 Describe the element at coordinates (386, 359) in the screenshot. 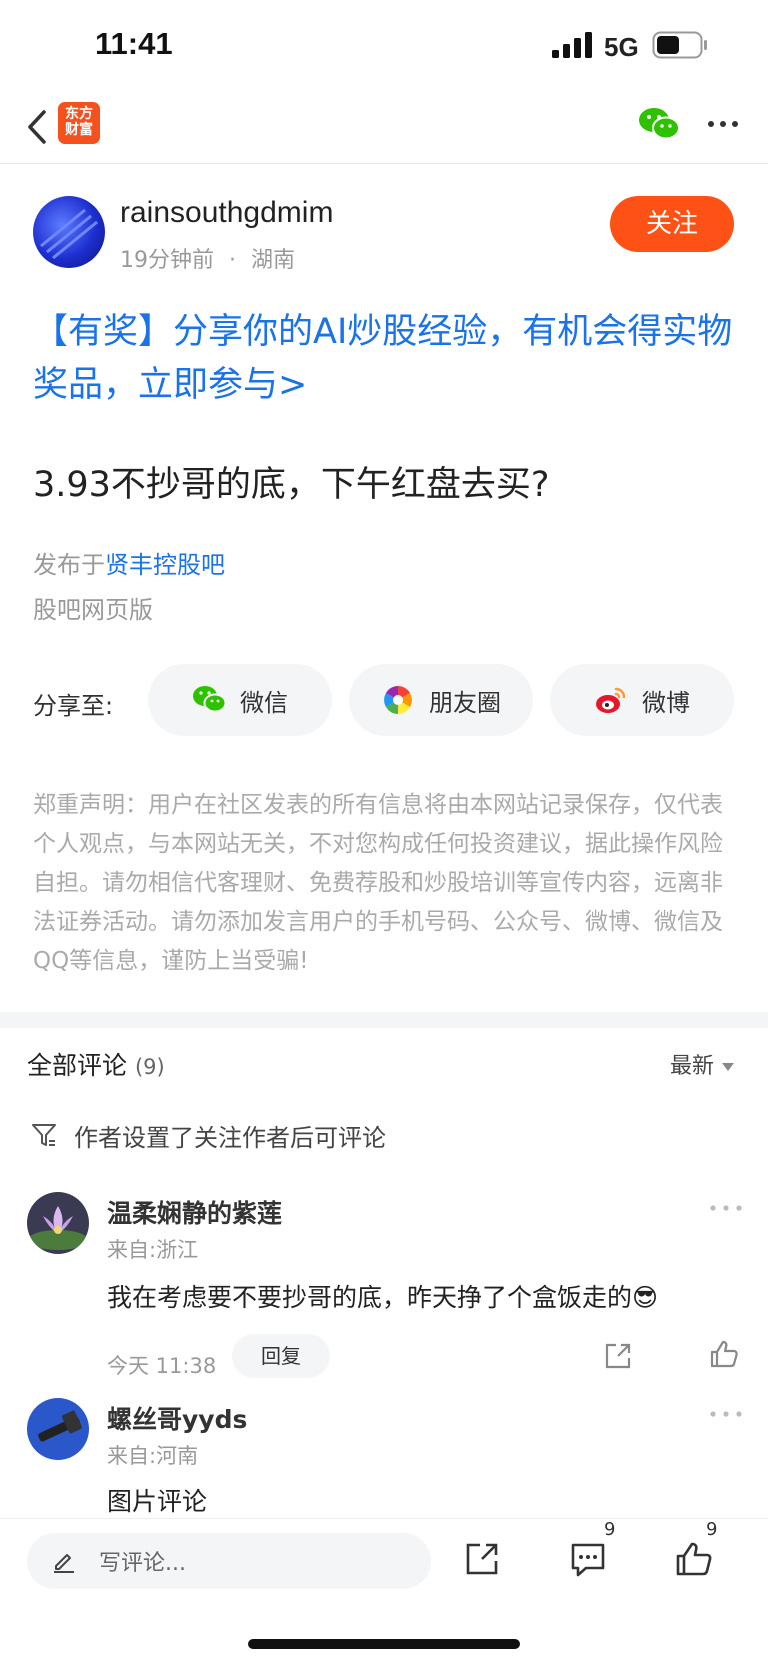

I see `promo-link: 【有奖】分享你的AI炒股经验，有机会得实物奖品，立即参与>` at that location.